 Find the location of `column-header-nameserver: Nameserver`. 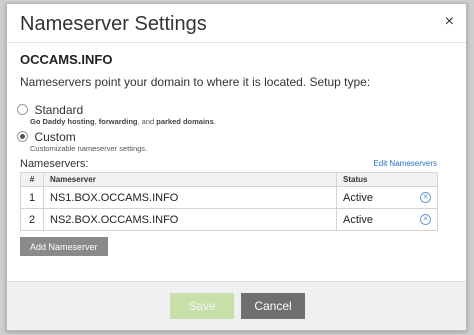

column-header-nameserver: Nameserver is located at coordinates (190, 179).